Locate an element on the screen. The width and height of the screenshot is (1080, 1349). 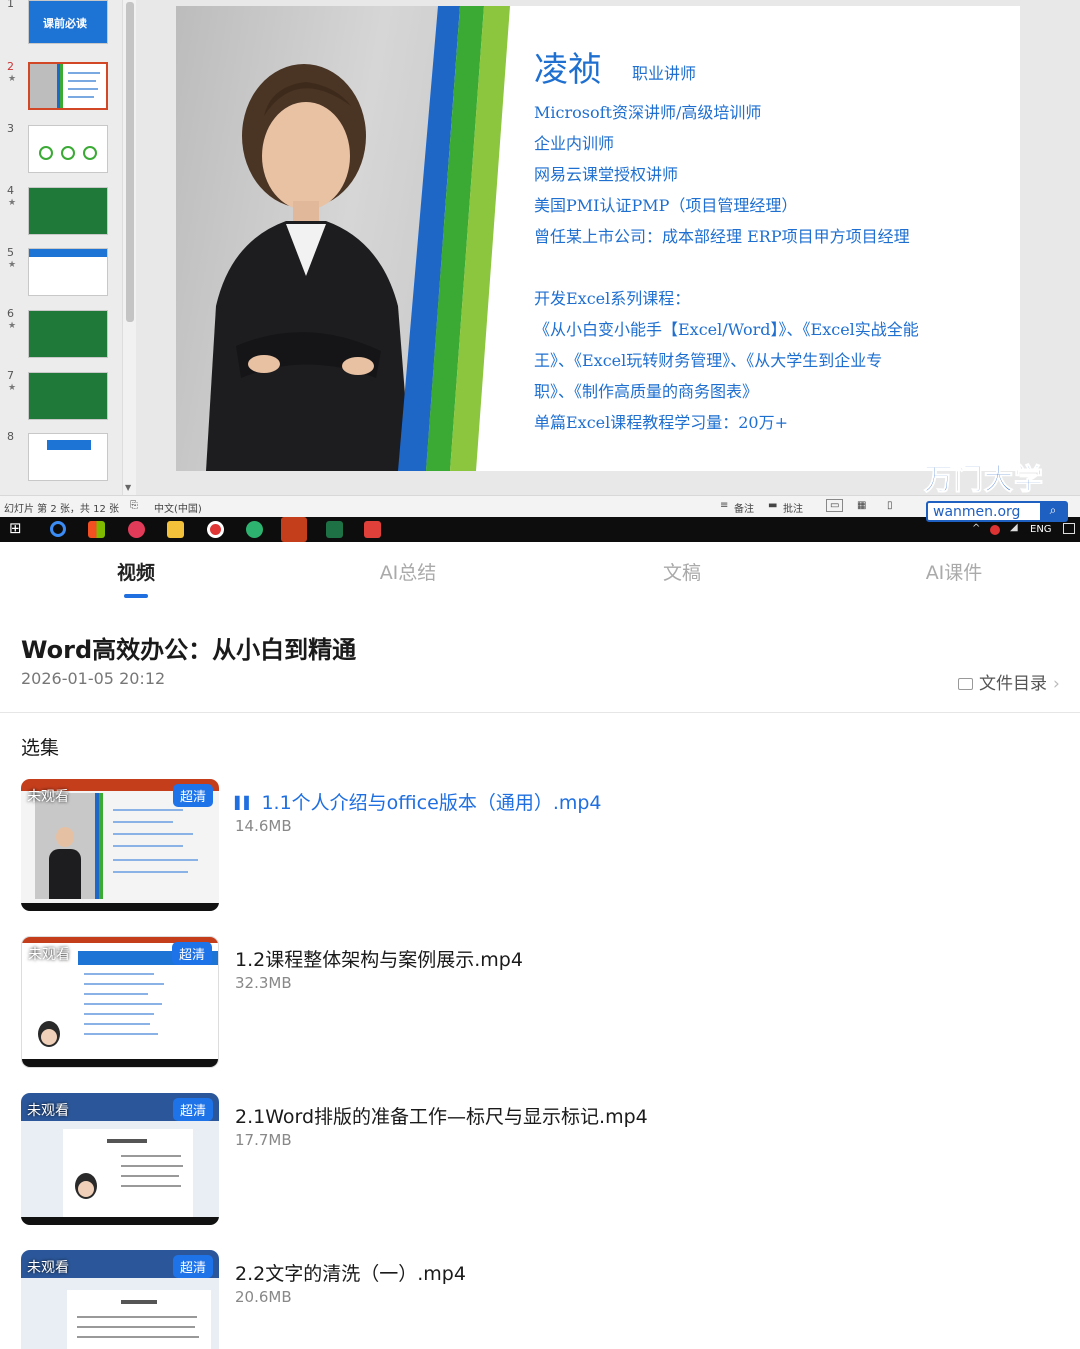
section-divider is located at coordinates (540, 712).